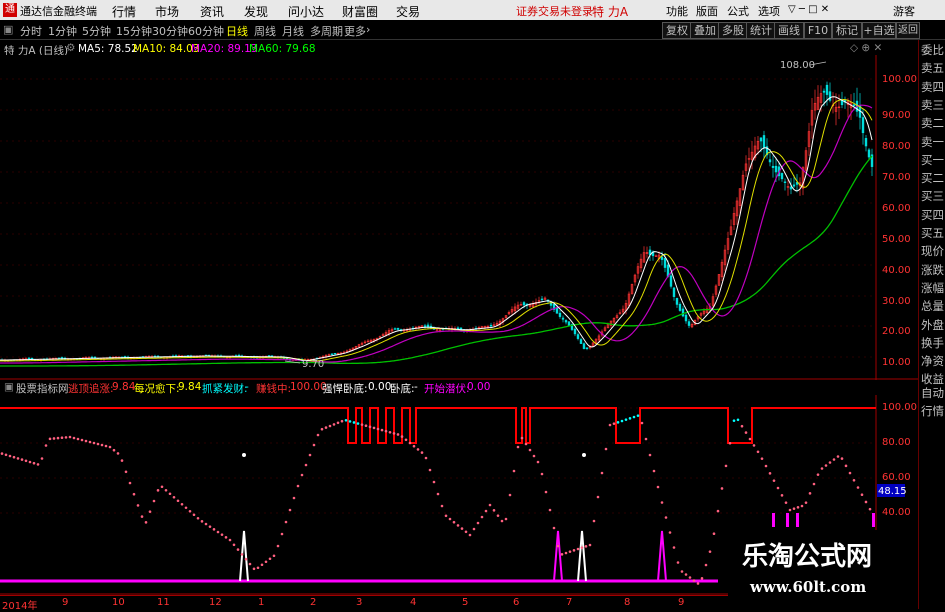 Image resolution: width=945 pixels, height=612 pixels. What do you see at coordinates (933, 196) in the screenshot?
I see `side-panel-item: 买三` at bounding box center [933, 196].